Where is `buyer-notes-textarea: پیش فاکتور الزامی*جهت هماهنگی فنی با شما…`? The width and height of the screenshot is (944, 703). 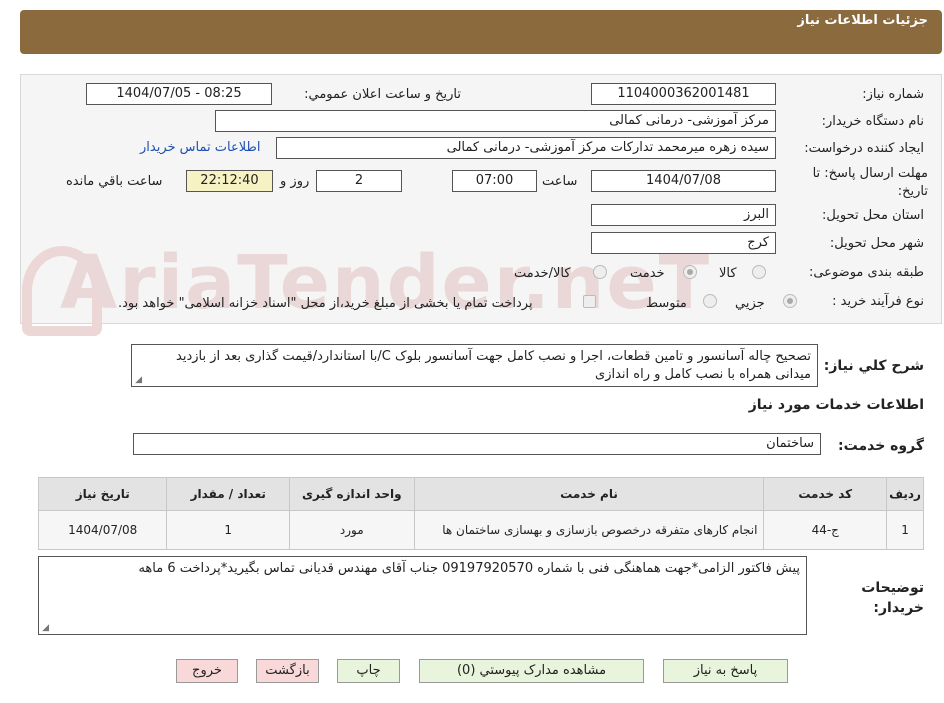
buyer-notes-textarea: پیش فاکتور الزامی*جهت هماهنگی فنی با شما… is located at coordinates (422, 595).